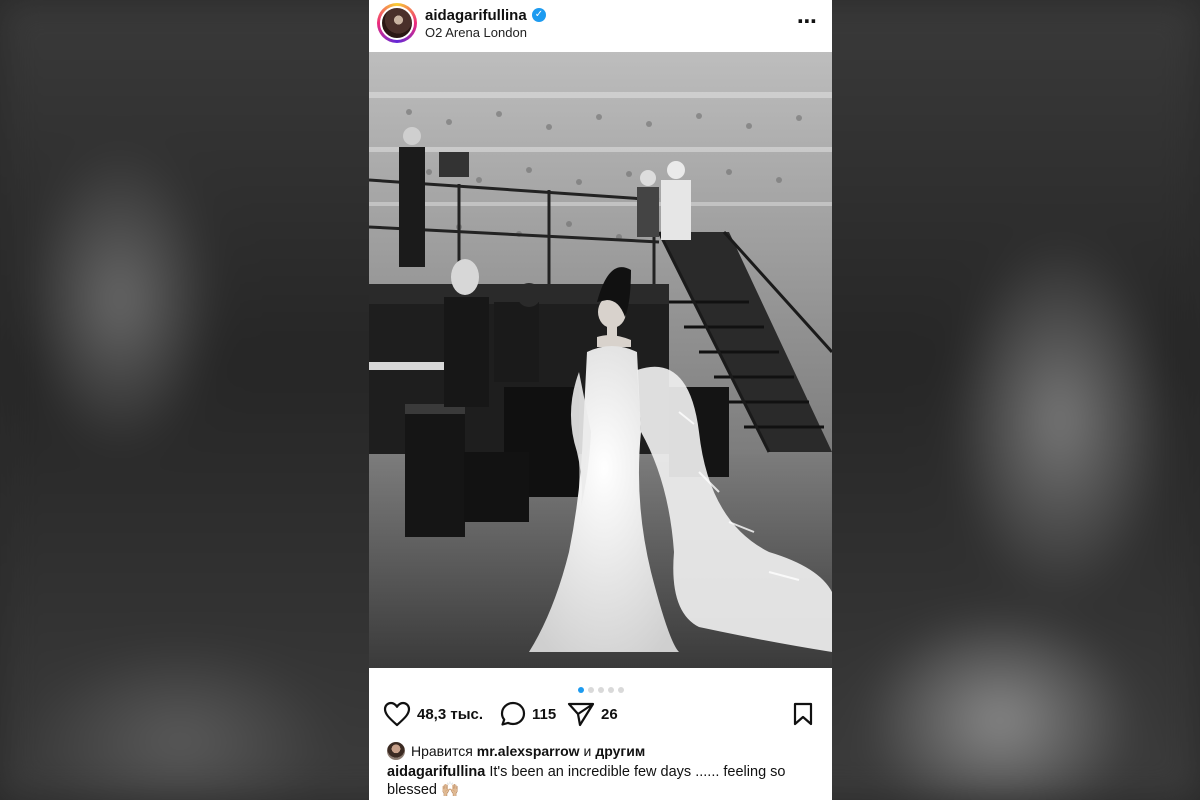 The width and height of the screenshot is (1200, 800). What do you see at coordinates (581, 714) in the screenshot?
I see `send-icon` at bounding box center [581, 714].